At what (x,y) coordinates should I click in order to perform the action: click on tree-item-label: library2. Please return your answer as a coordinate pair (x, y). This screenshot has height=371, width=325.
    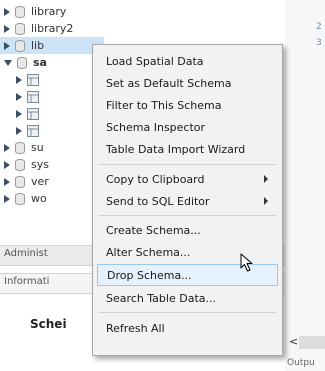
    Looking at the image, I should click on (52, 28).